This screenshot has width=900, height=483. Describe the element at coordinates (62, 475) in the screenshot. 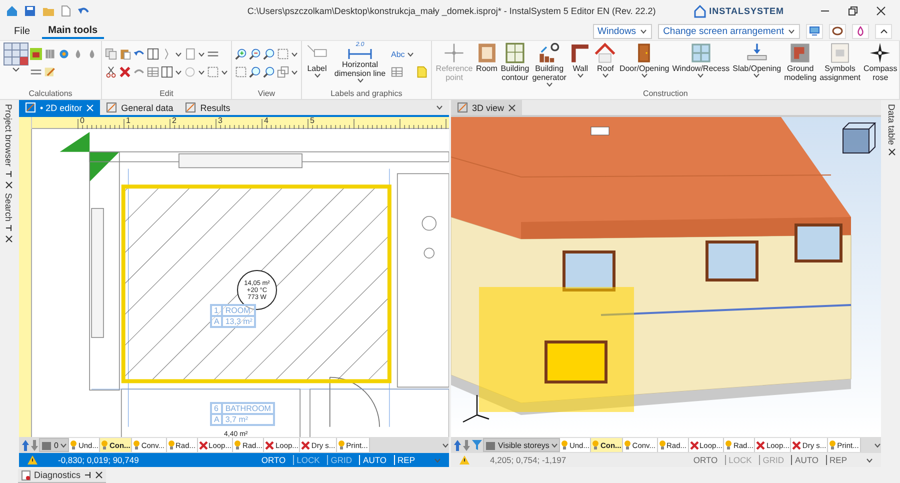

I see `diagnostics-tab: Diagnostics` at that location.